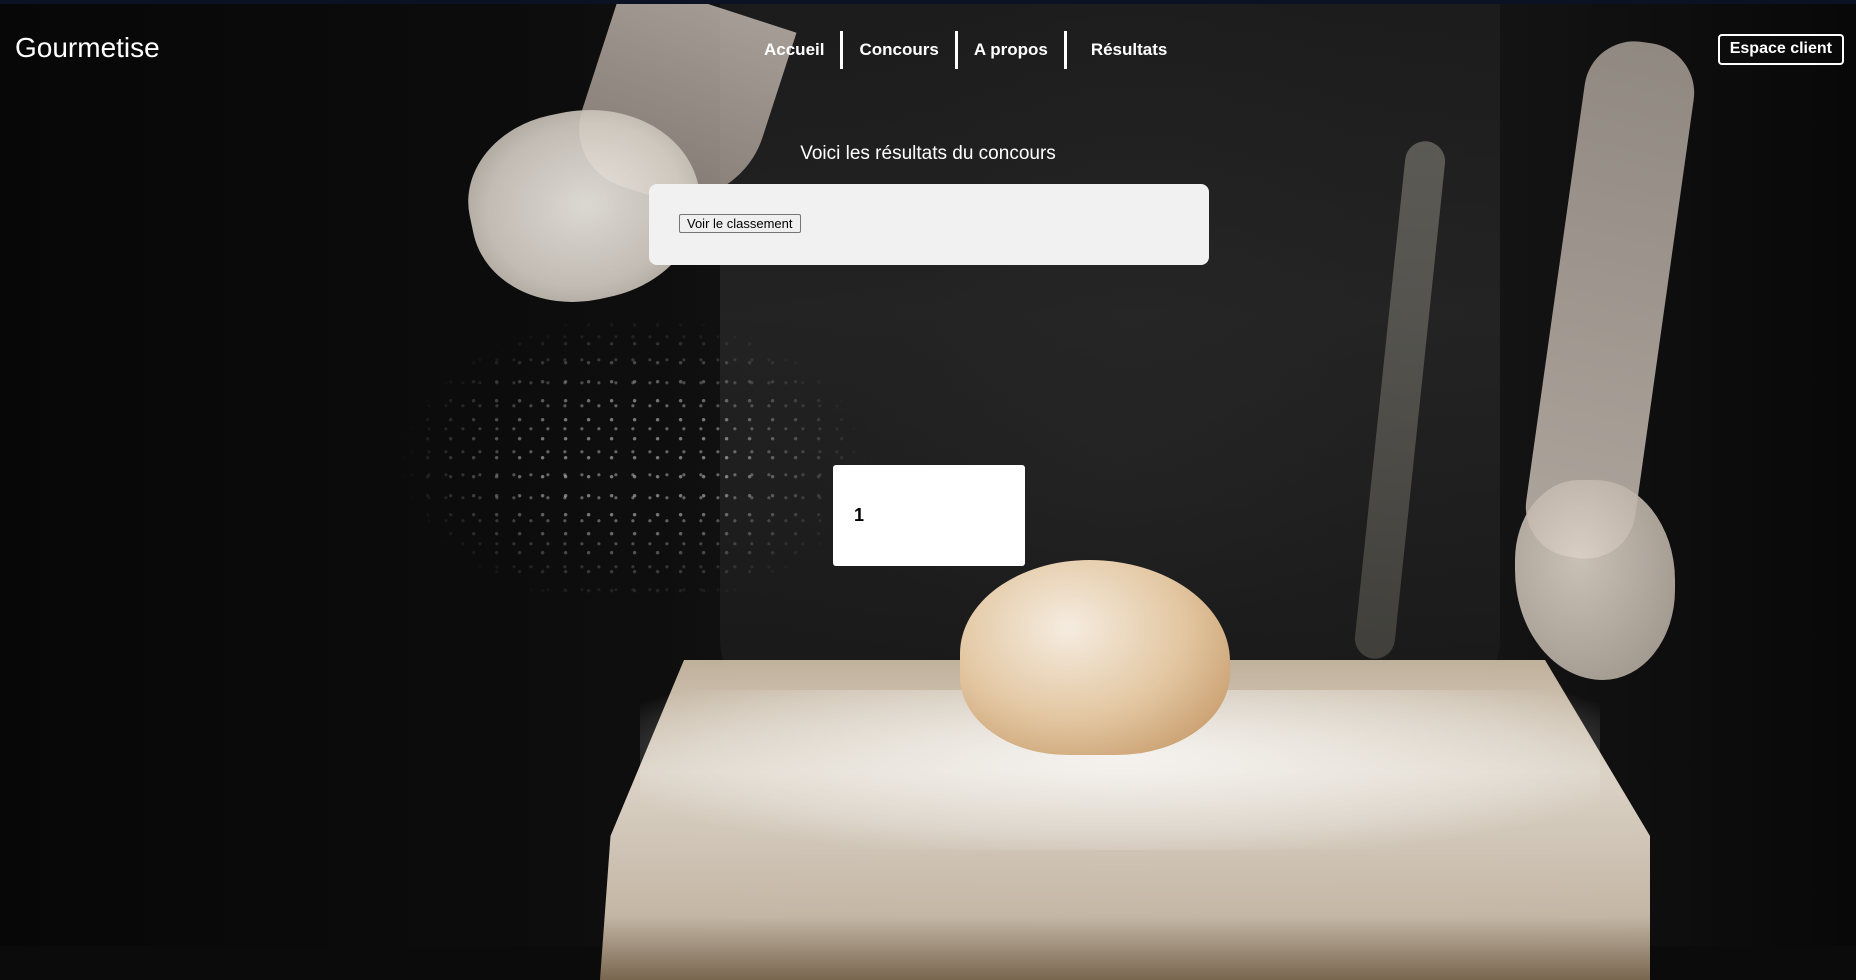  I want to click on main-nav: Accueil Concours A propos Résultats, so click(965, 50).